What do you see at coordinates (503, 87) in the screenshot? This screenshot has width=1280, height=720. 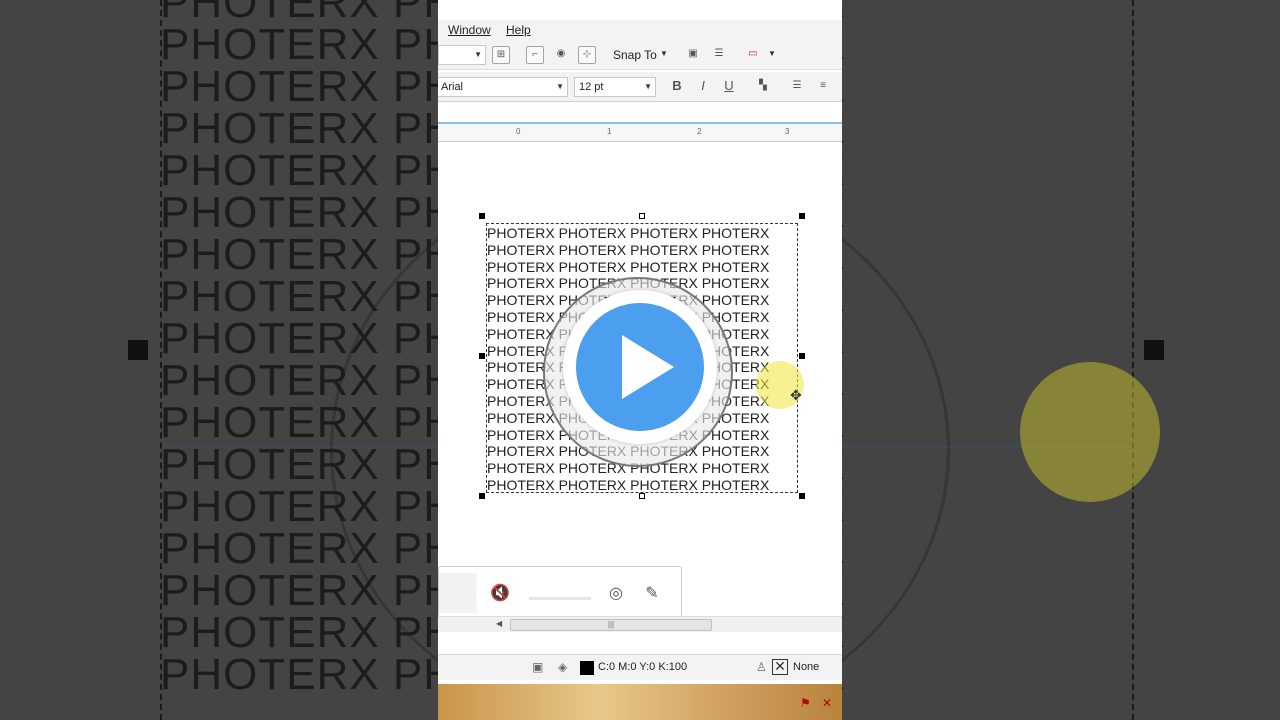 I see `font-name-combo: Arial ▼` at bounding box center [503, 87].